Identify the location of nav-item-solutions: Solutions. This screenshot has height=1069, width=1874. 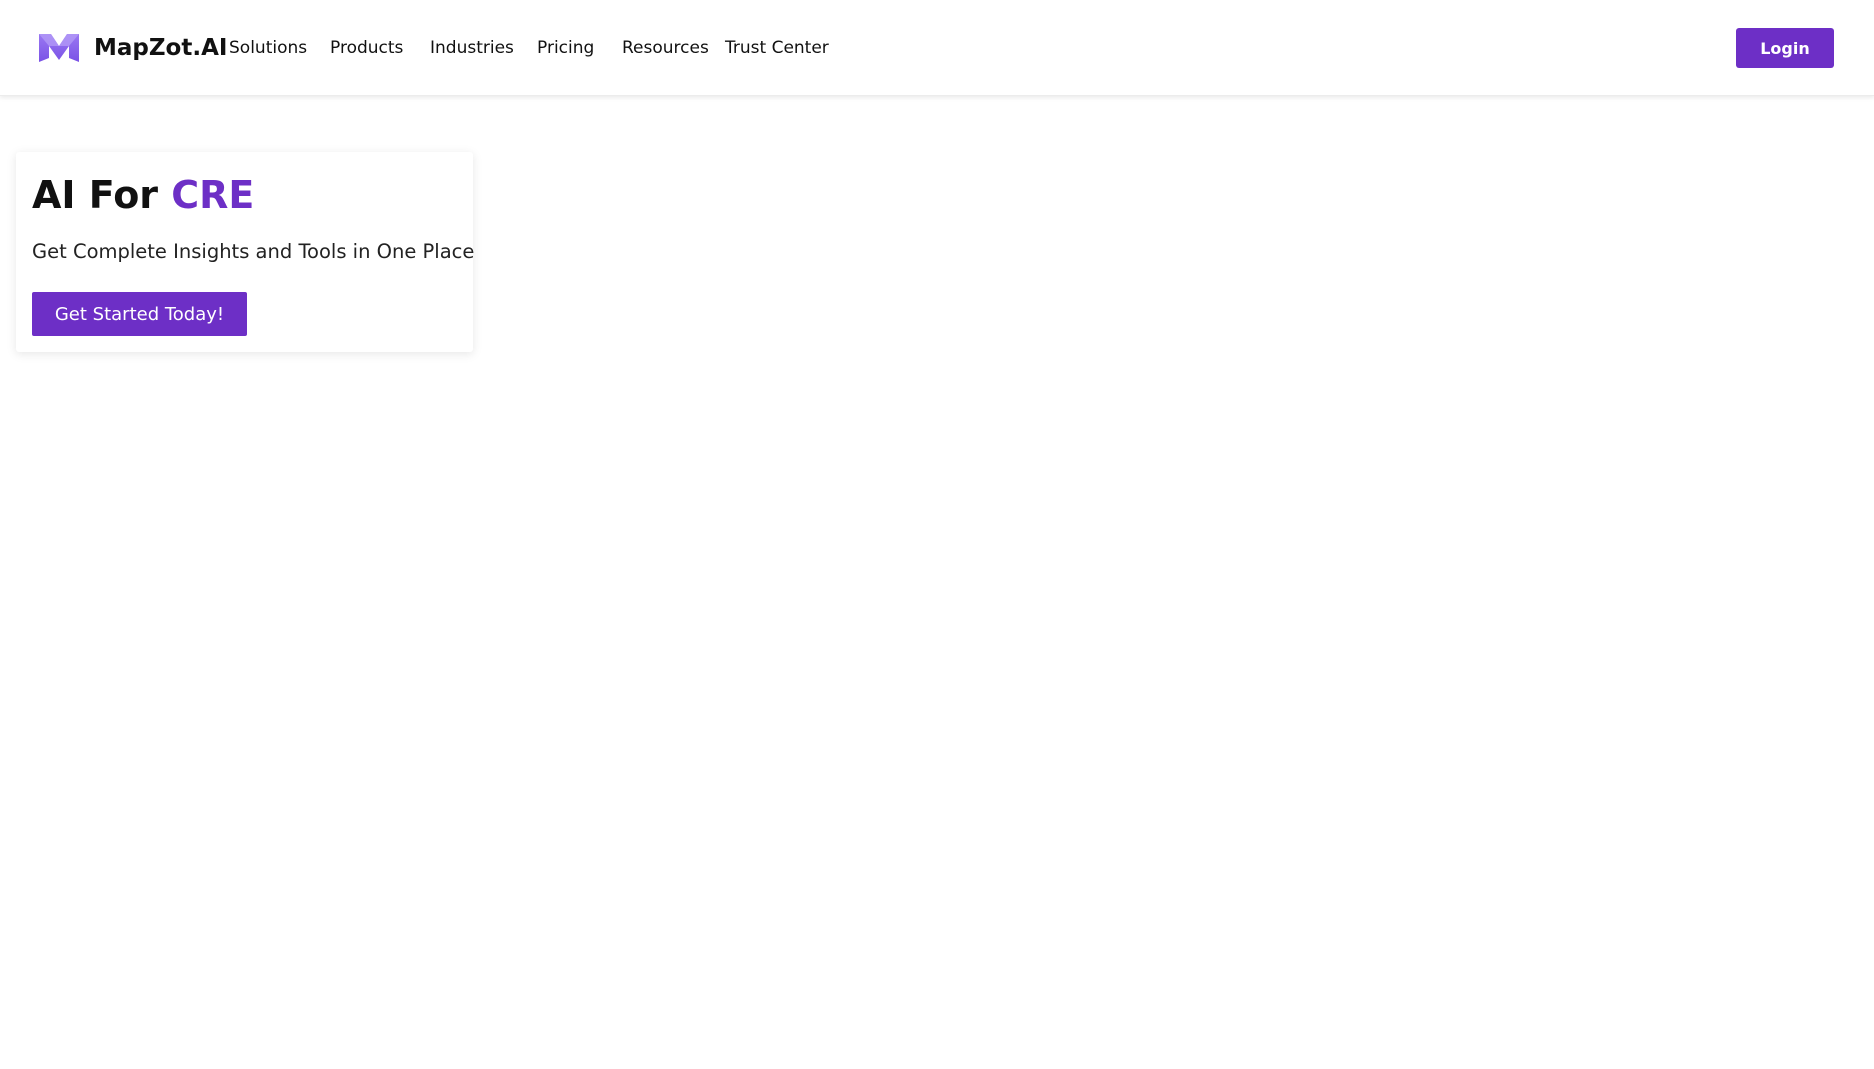
(268, 48).